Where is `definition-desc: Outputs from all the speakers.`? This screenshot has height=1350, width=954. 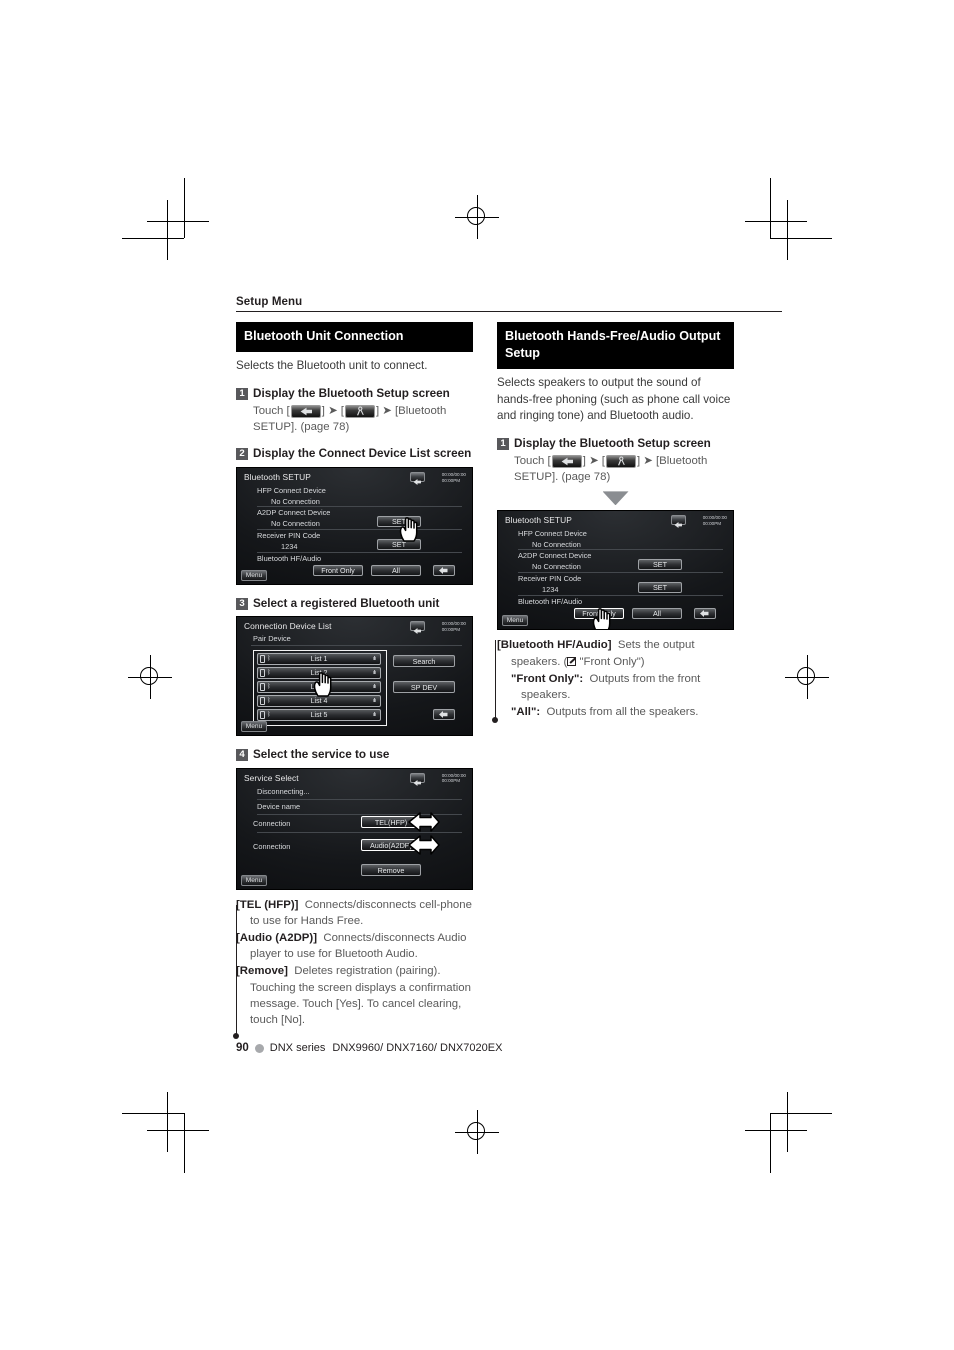
definition-desc: Outputs from all the speakers. is located at coordinates (622, 712).